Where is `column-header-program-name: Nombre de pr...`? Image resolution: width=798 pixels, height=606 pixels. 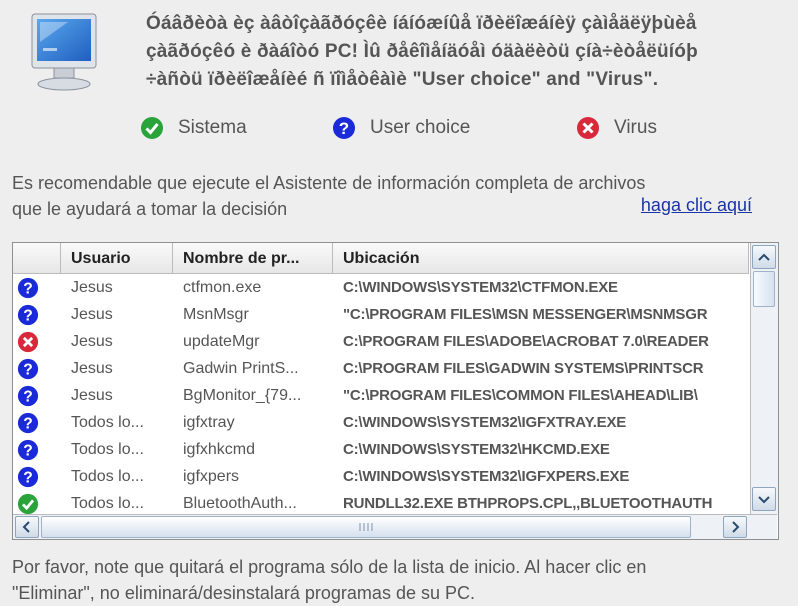
column-header-program-name: Nombre de pr... is located at coordinates (253, 258).